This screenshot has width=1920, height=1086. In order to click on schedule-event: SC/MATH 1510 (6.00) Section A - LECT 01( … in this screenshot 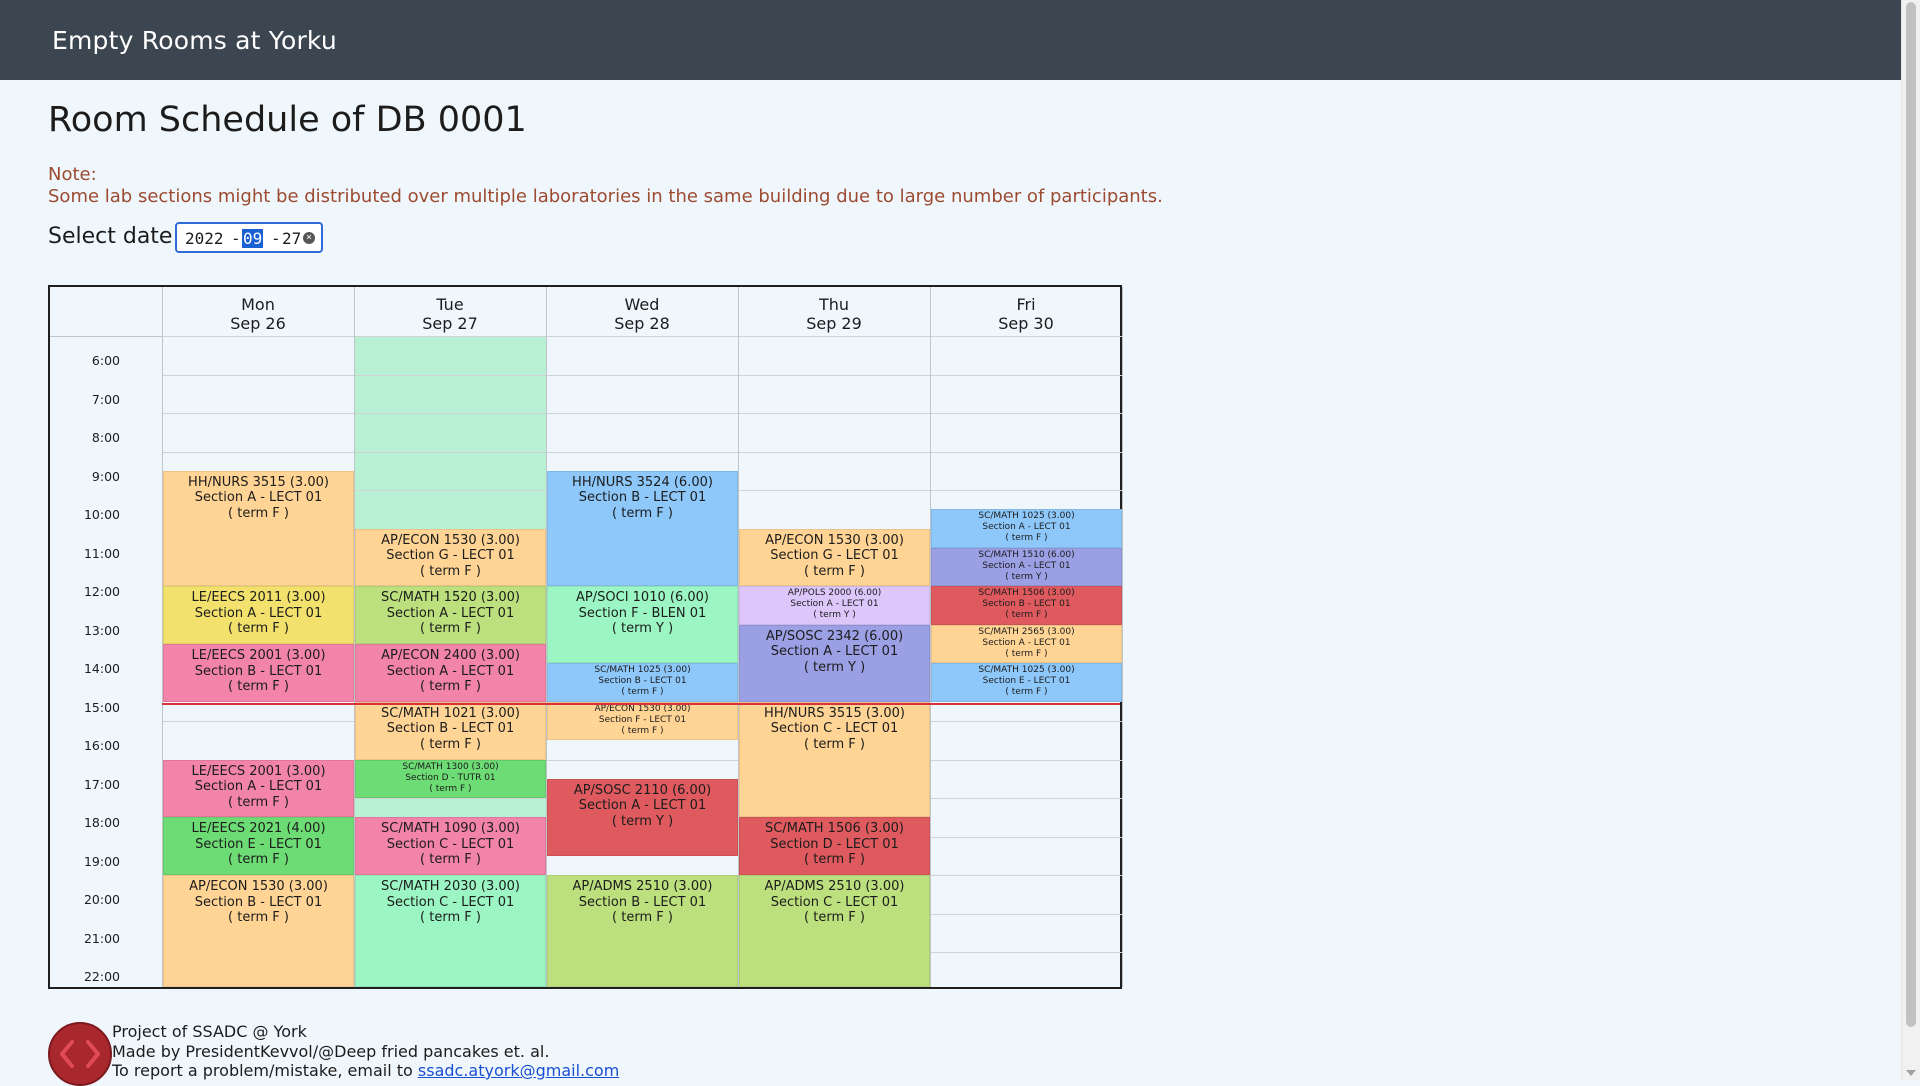, I will do `click(1026, 567)`.